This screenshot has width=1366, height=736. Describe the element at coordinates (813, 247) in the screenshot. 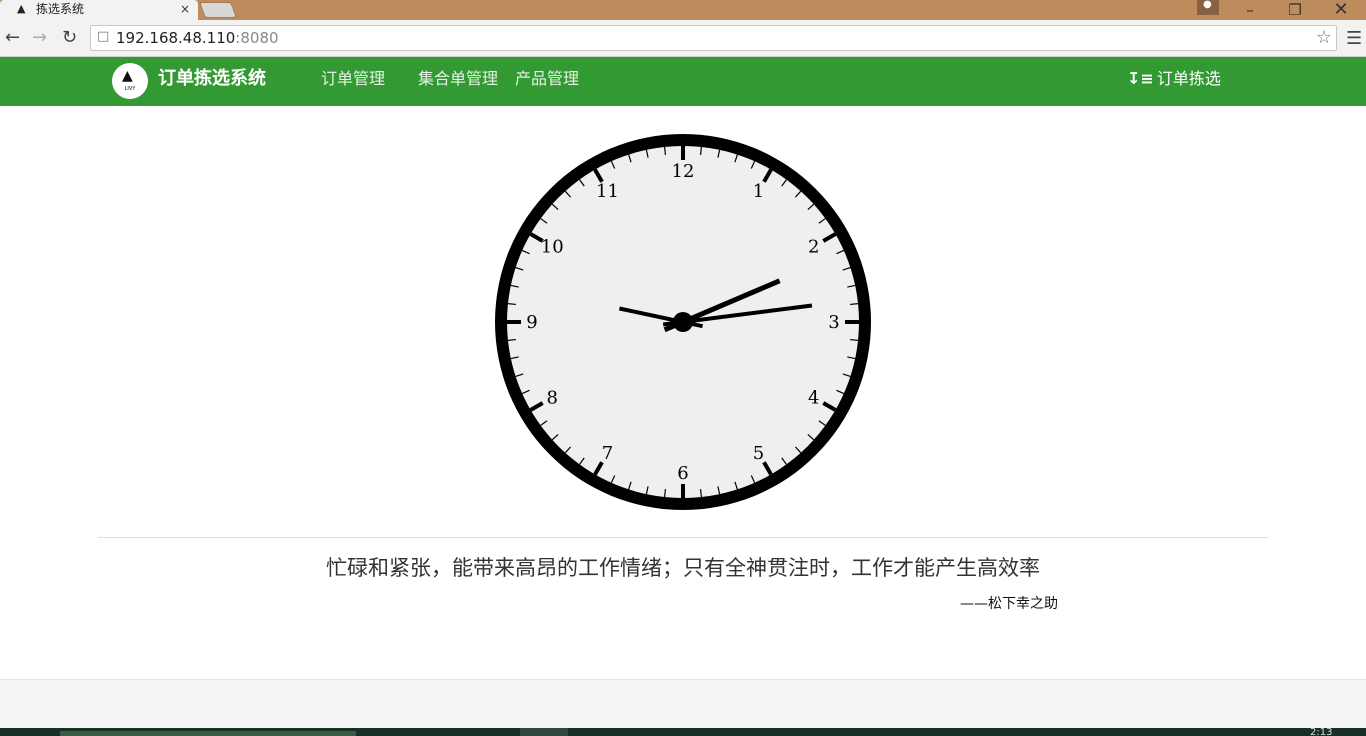

I see `clock-numeral-2: 2` at that location.